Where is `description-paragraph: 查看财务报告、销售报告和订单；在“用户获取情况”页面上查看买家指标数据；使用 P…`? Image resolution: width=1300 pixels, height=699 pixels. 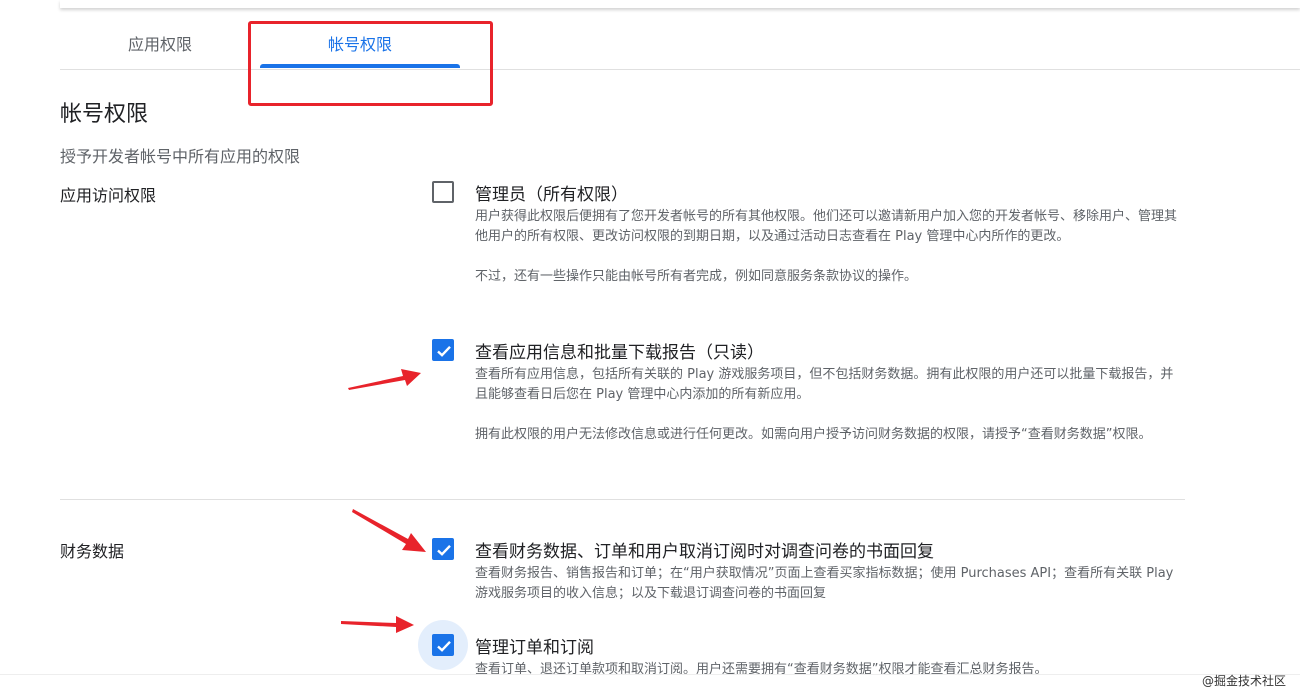
description-paragraph: 查看财务报告、销售报告和订单；在“用户获取情况”页面上查看买家指标数据；使用 P… is located at coordinates (824, 583).